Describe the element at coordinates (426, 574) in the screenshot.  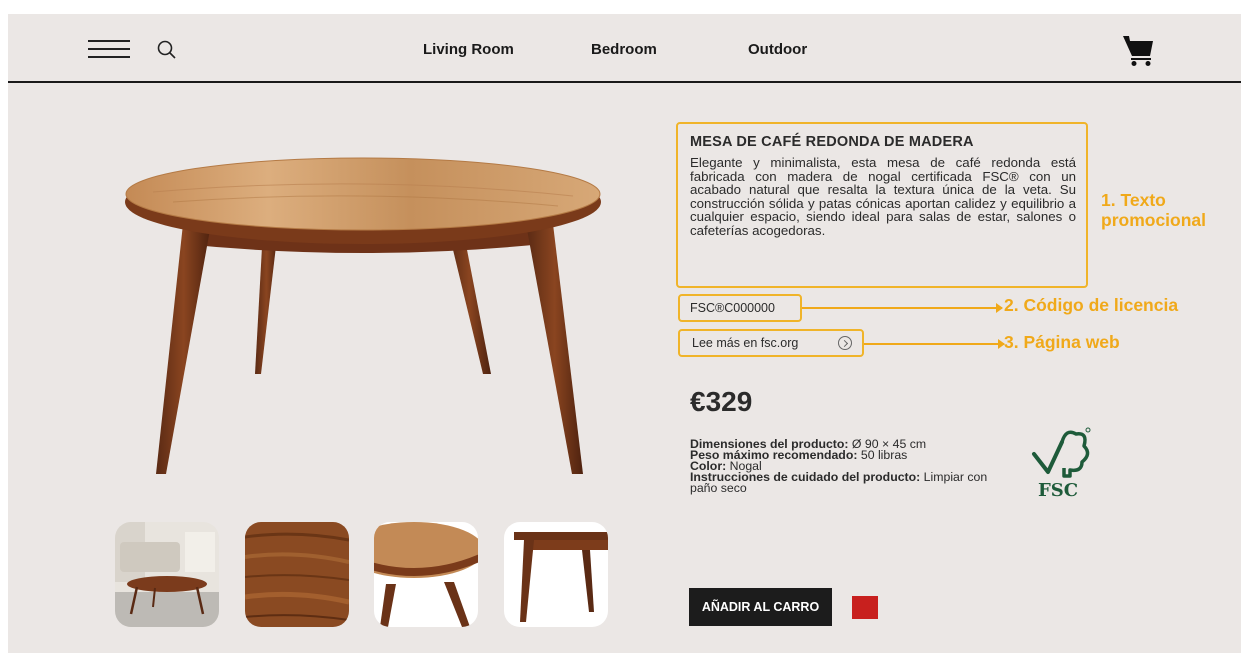
I see `thumbnail-top-detail` at that location.